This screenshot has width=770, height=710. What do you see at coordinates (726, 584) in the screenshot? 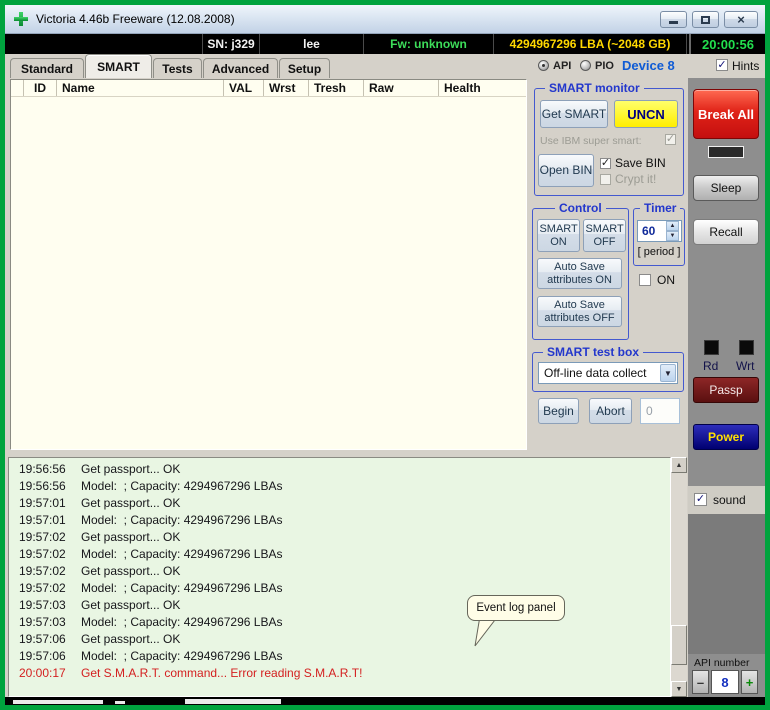
I see `side-panel-spacer` at bounding box center [726, 584].